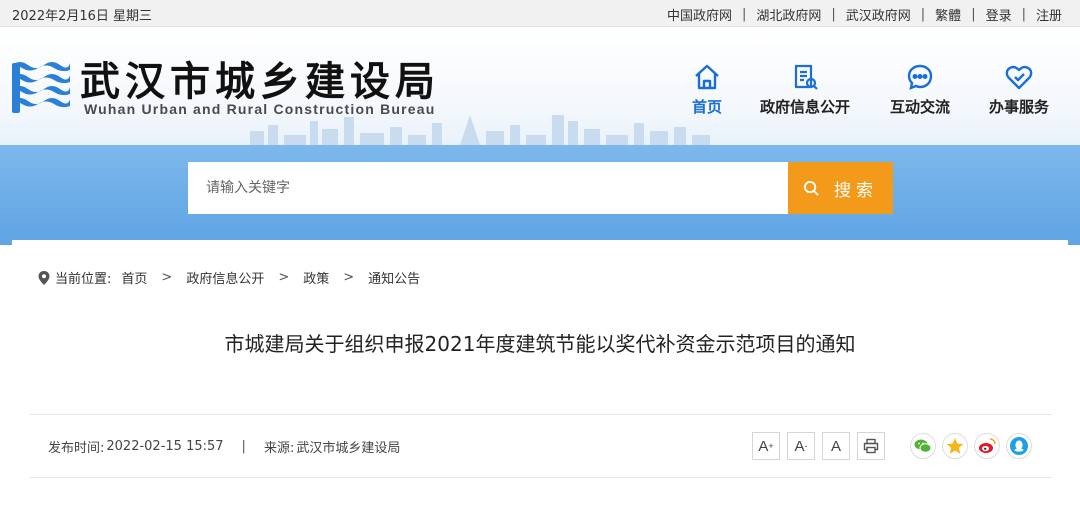 This screenshot has width=1080, height=506. I want to click on breadcrumb-gov-info: 政府信息公开, so click(225, 277).